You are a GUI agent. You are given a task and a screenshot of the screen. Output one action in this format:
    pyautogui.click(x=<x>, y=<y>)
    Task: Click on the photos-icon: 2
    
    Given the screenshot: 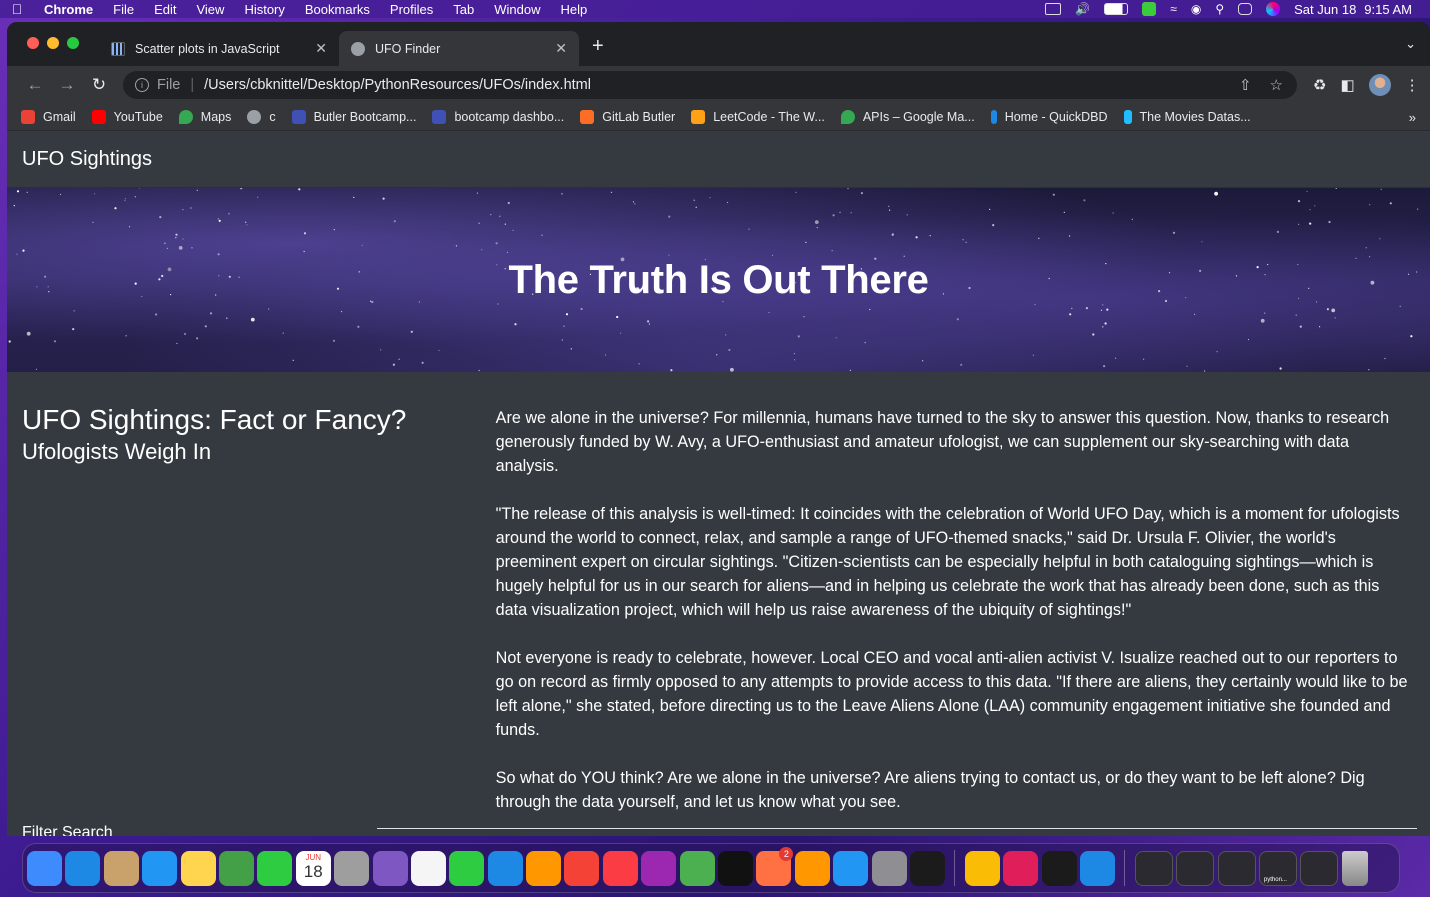 What is the action you would take?
    pyautogui.click(x=775, y=866)
    